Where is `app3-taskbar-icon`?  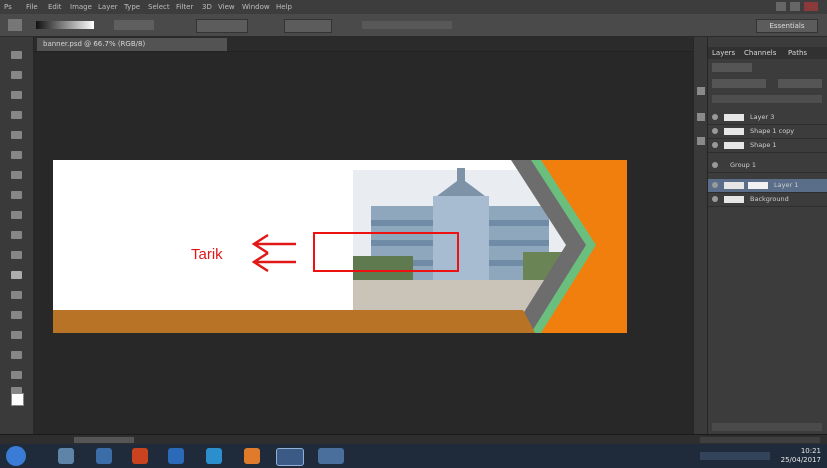 app3-taskbar-icon is located at coordinates (252, 456).